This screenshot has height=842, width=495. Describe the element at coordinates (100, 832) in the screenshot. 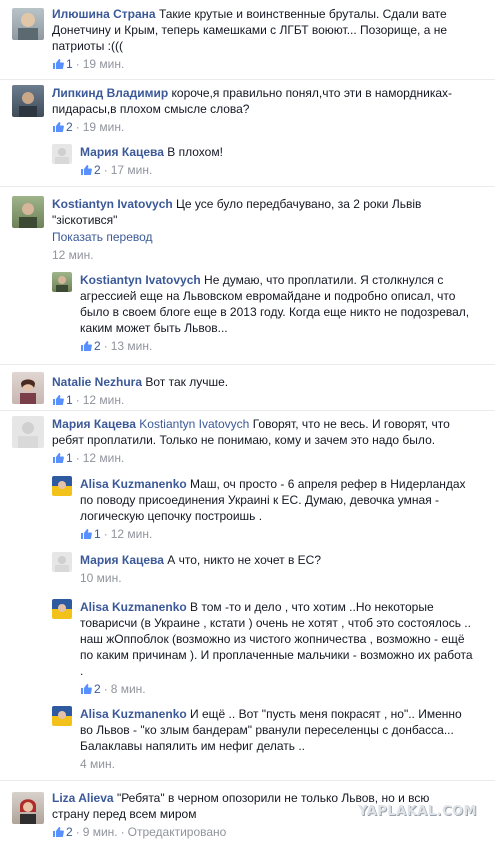

I see `comment-time: 9 мин.` at that location.